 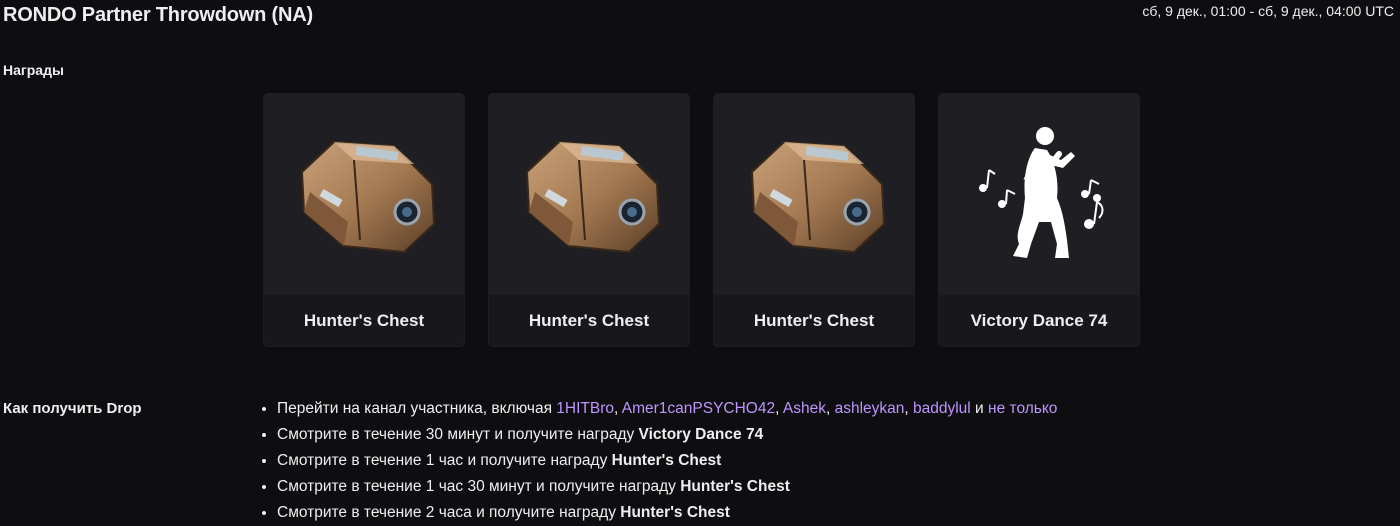 I want to click on channel-link: 1HITBro, so click(x=585, y=408).